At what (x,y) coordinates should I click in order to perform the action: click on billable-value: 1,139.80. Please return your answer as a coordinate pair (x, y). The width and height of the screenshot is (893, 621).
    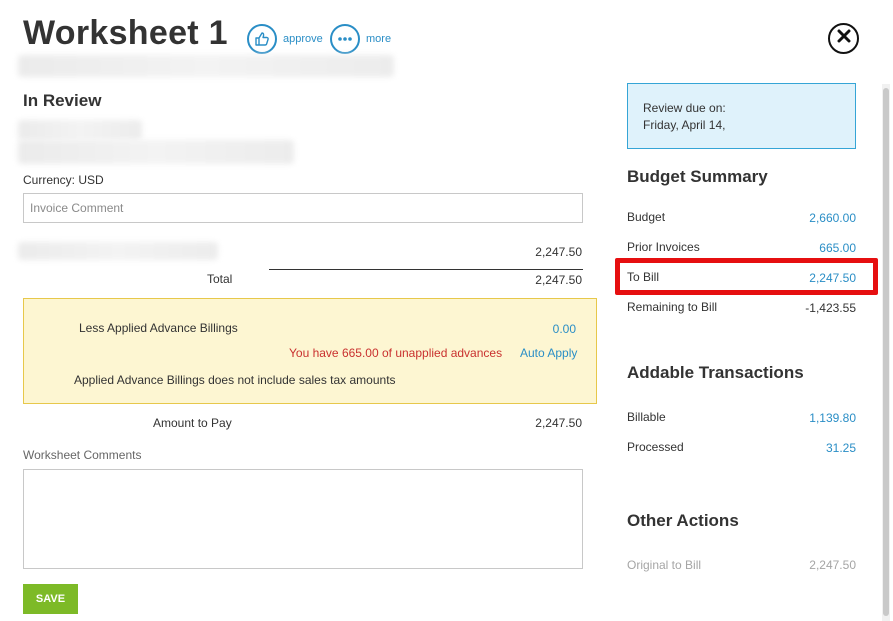
    Looking at the image, I should click on (832, 418).